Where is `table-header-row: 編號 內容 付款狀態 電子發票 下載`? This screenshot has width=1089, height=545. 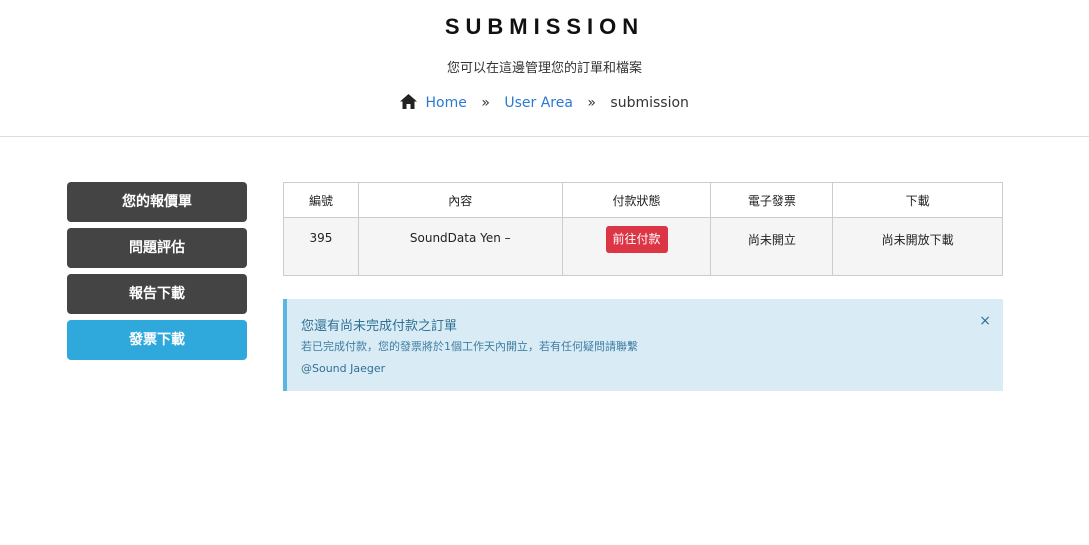 table-header-row: 編號 內容 付款狀態 電子發票 下載 is located at coordinates (643, 200).